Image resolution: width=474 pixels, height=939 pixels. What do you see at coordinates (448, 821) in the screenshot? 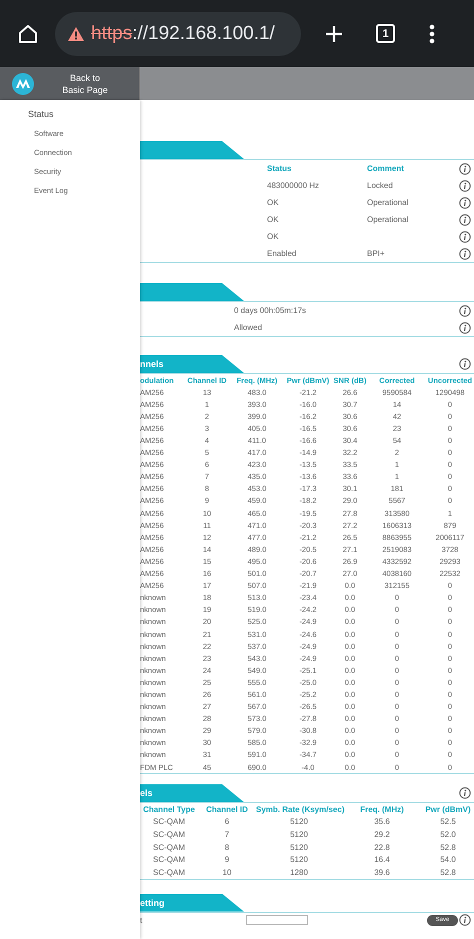
I see `table-cell-text: 52.5` at bounding box center [448, 821].